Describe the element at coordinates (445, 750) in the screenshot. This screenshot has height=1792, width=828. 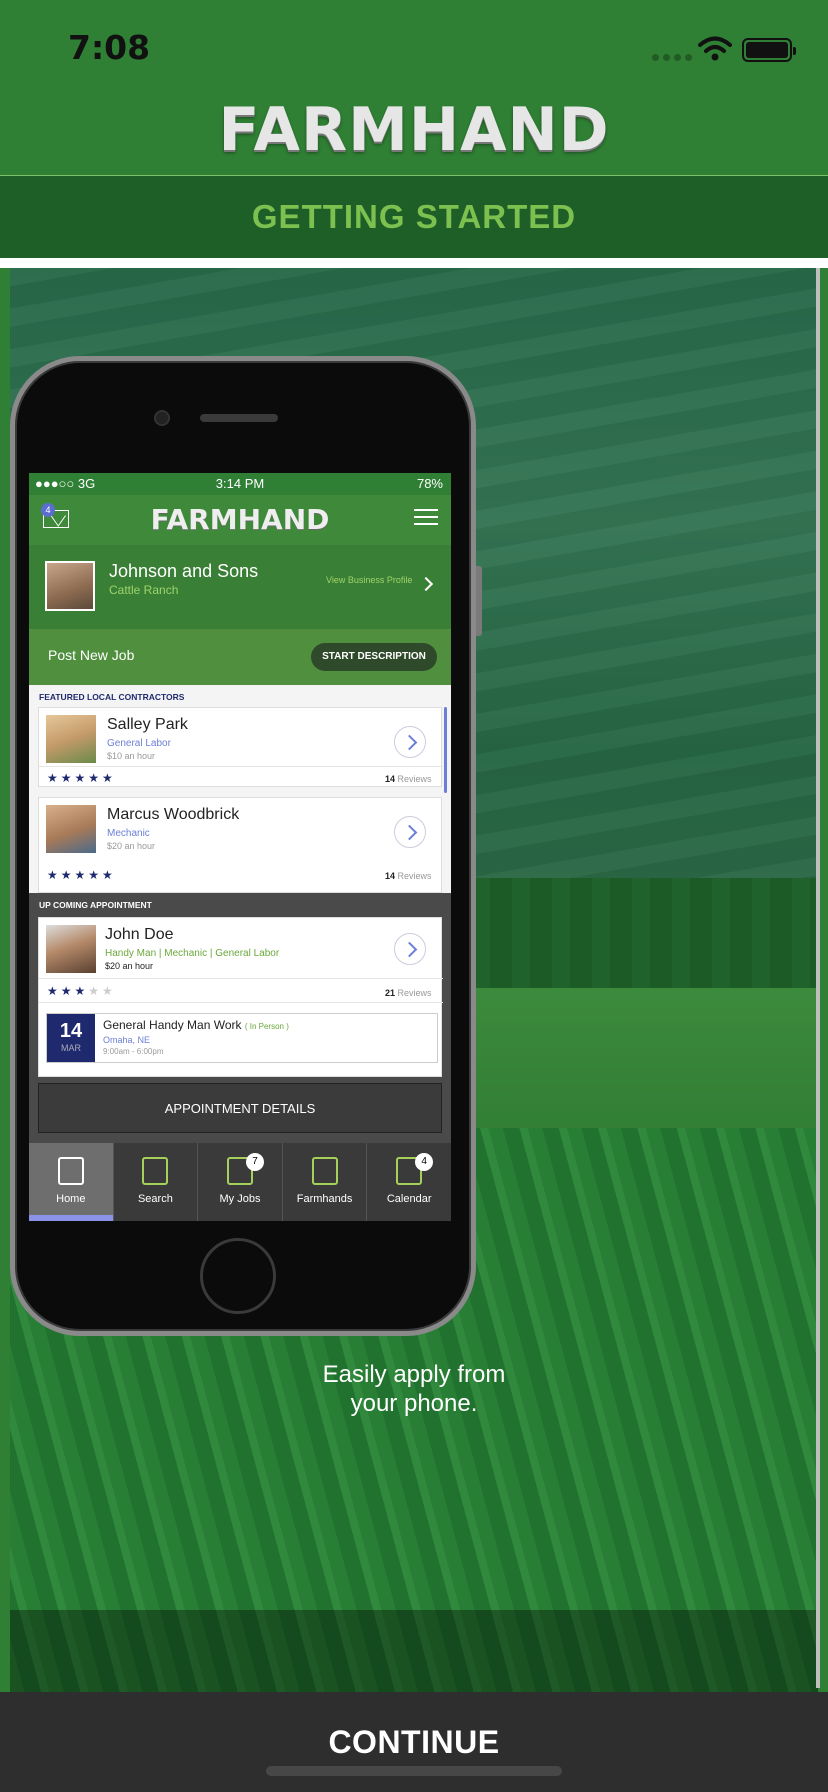
I see `mockup-scroll-indicator` at that location.